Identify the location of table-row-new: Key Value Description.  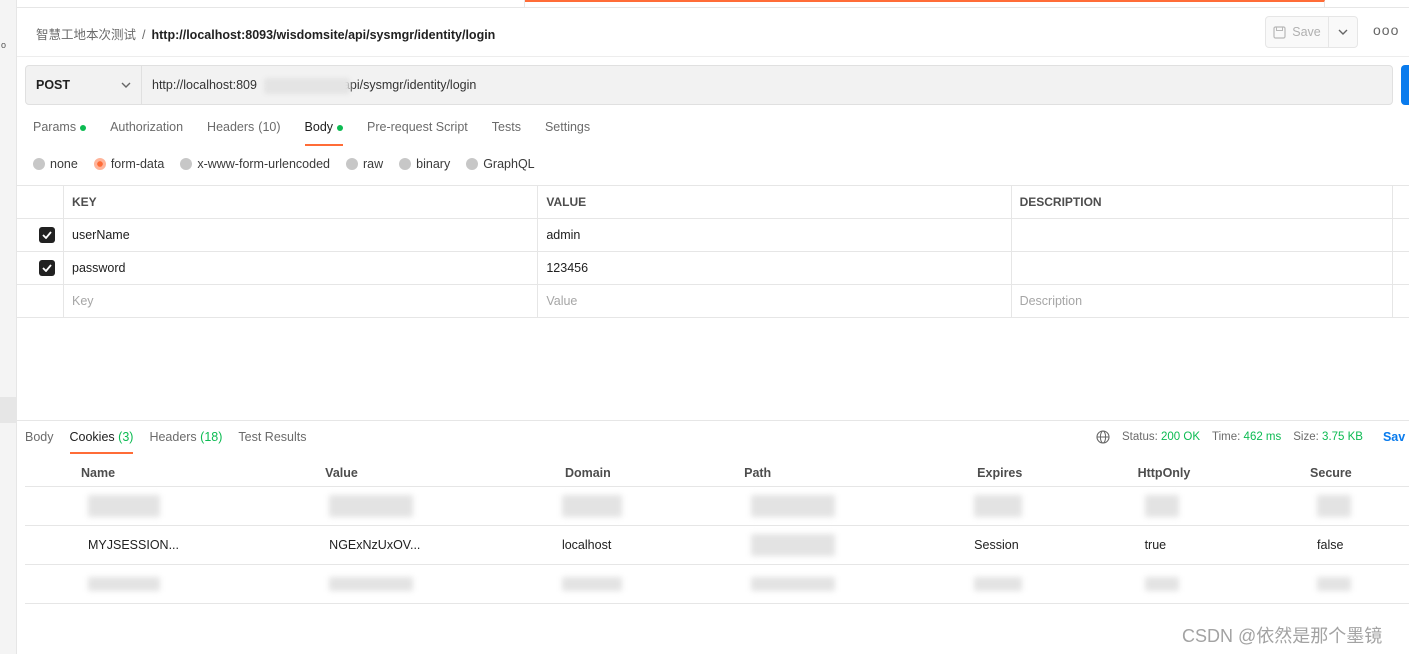
(713, 301).